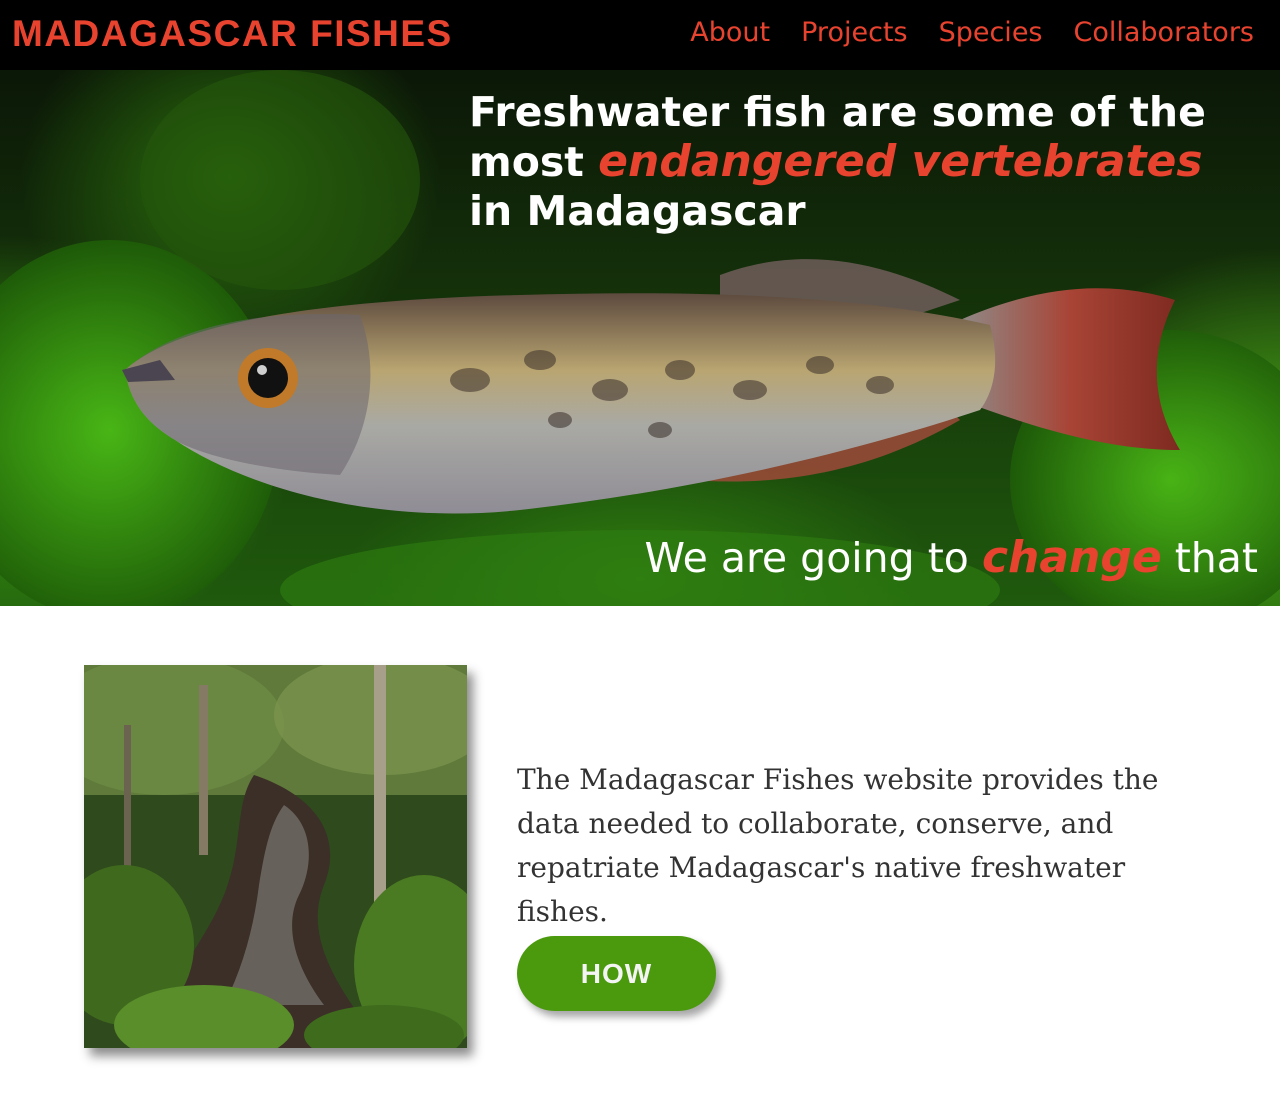 Image resolution: width=1280 pixels, height=1102 pixels. What do you see at coordinates (232, 34) in the screenshot?
I see `site-logo: MADAGASCAR FISHES` at bounding box center [232, 34].